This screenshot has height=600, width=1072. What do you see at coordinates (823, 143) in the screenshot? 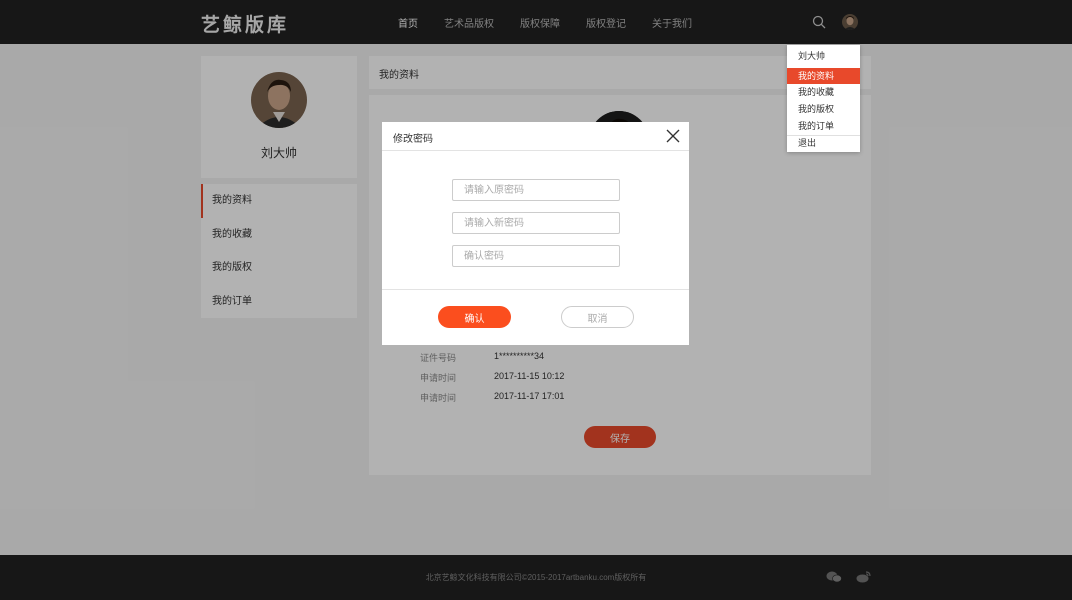
I see `dropdown-item-logout: 退出` at bounding box center [823, 143].